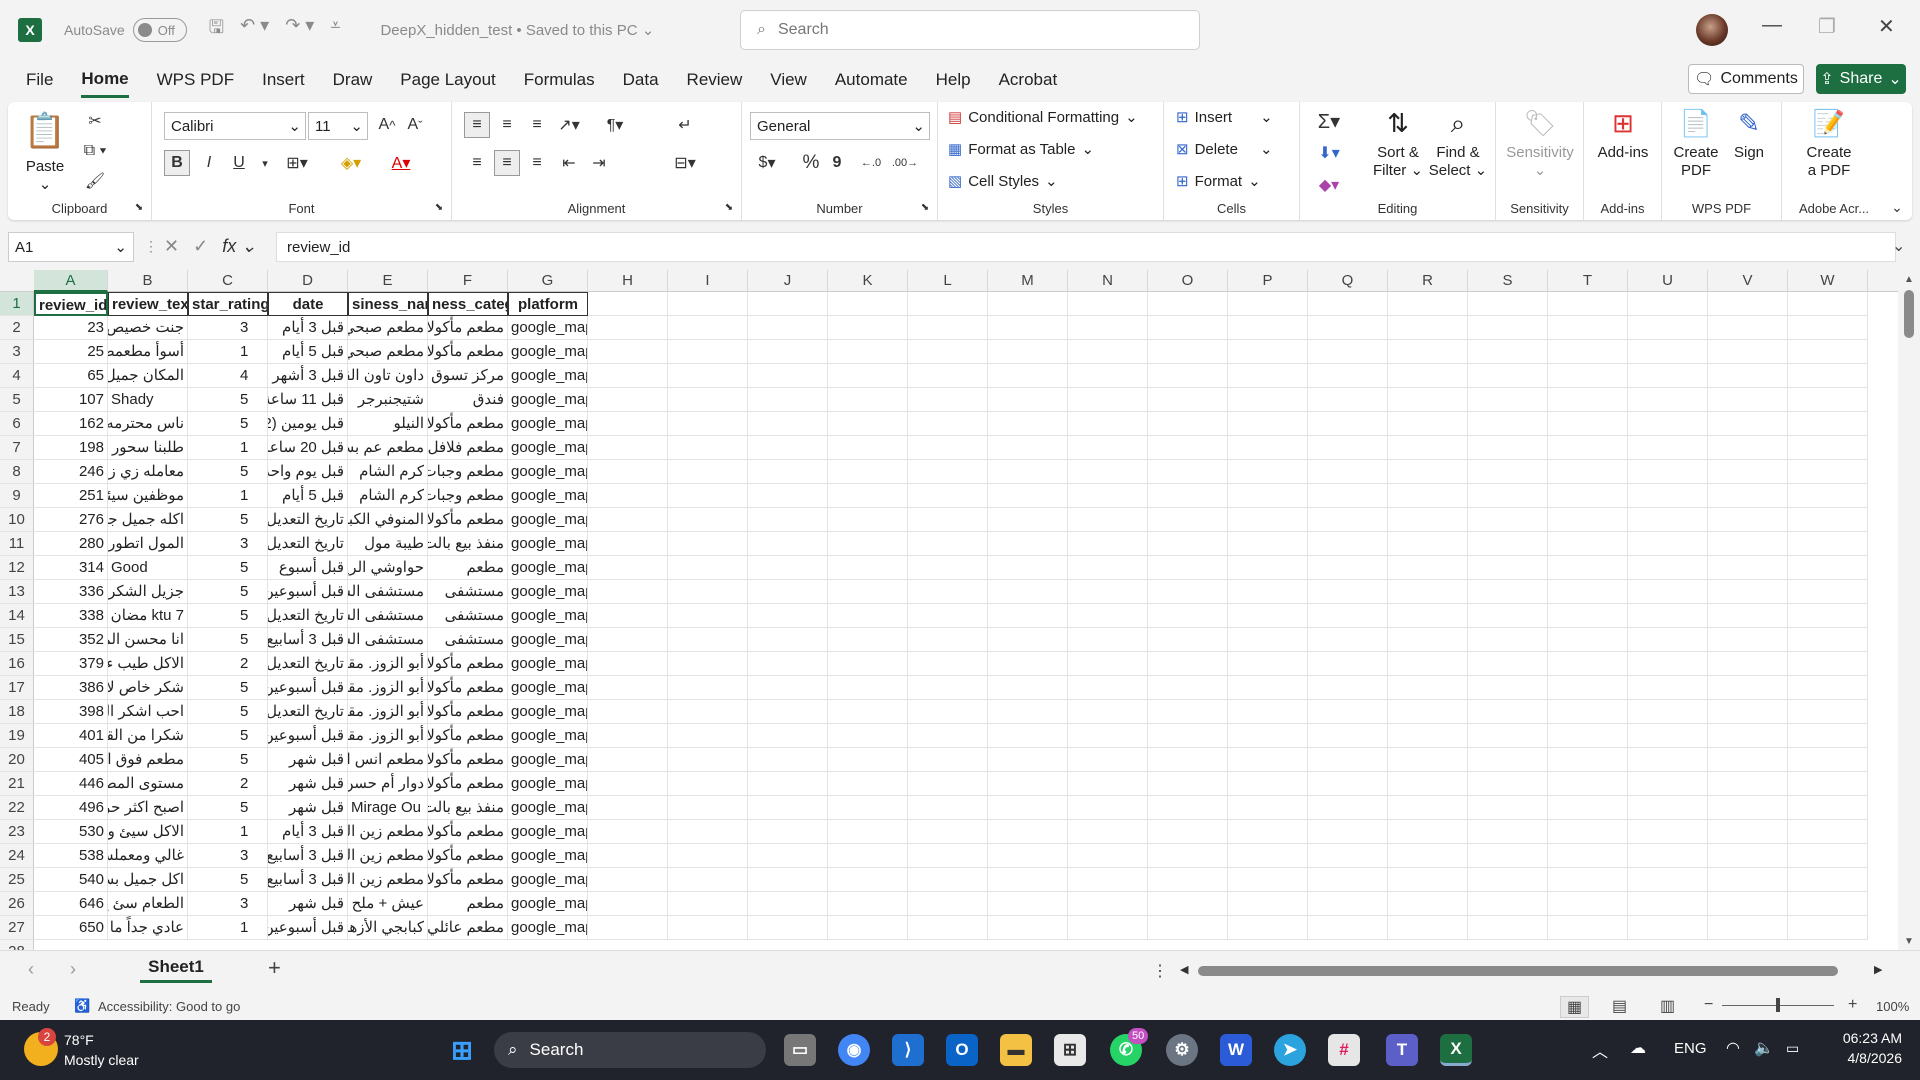  I want to click on table-cell: 107, so click(71, 400).